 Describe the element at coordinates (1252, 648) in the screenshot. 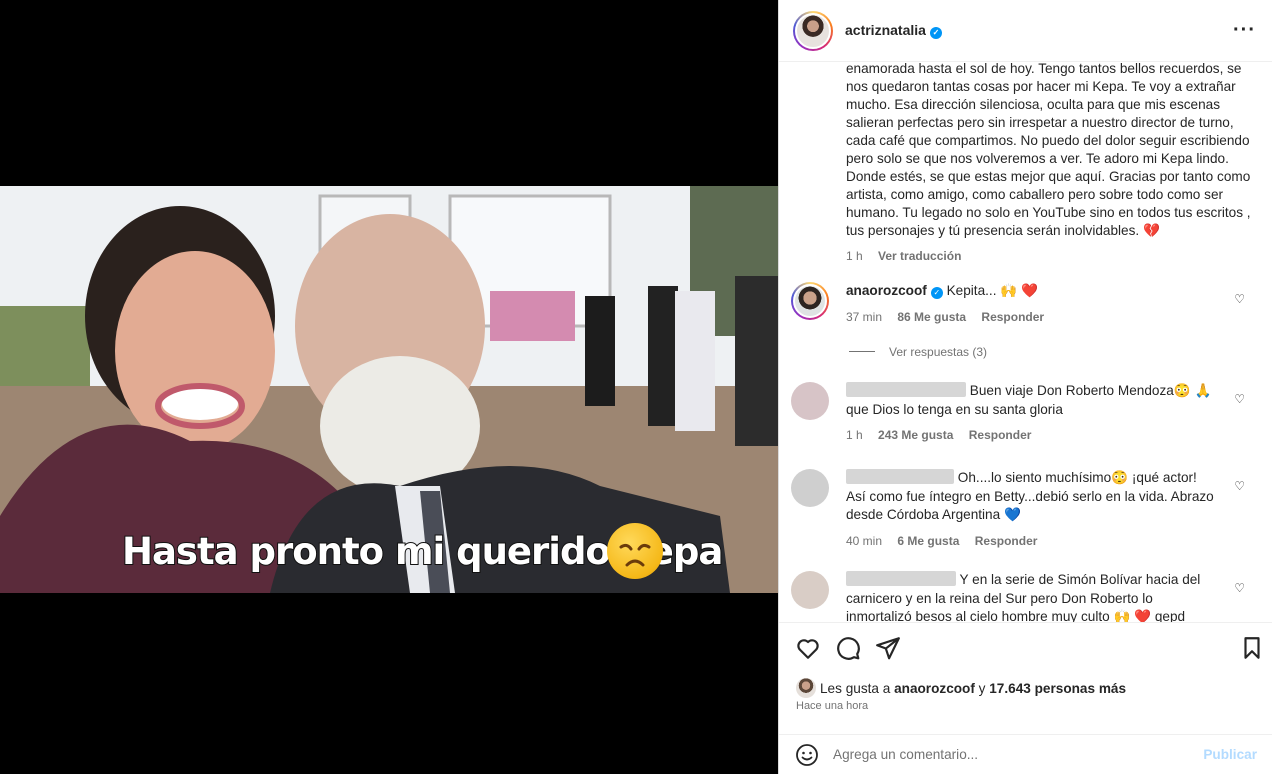

I see `bookmark-icon` at that location.